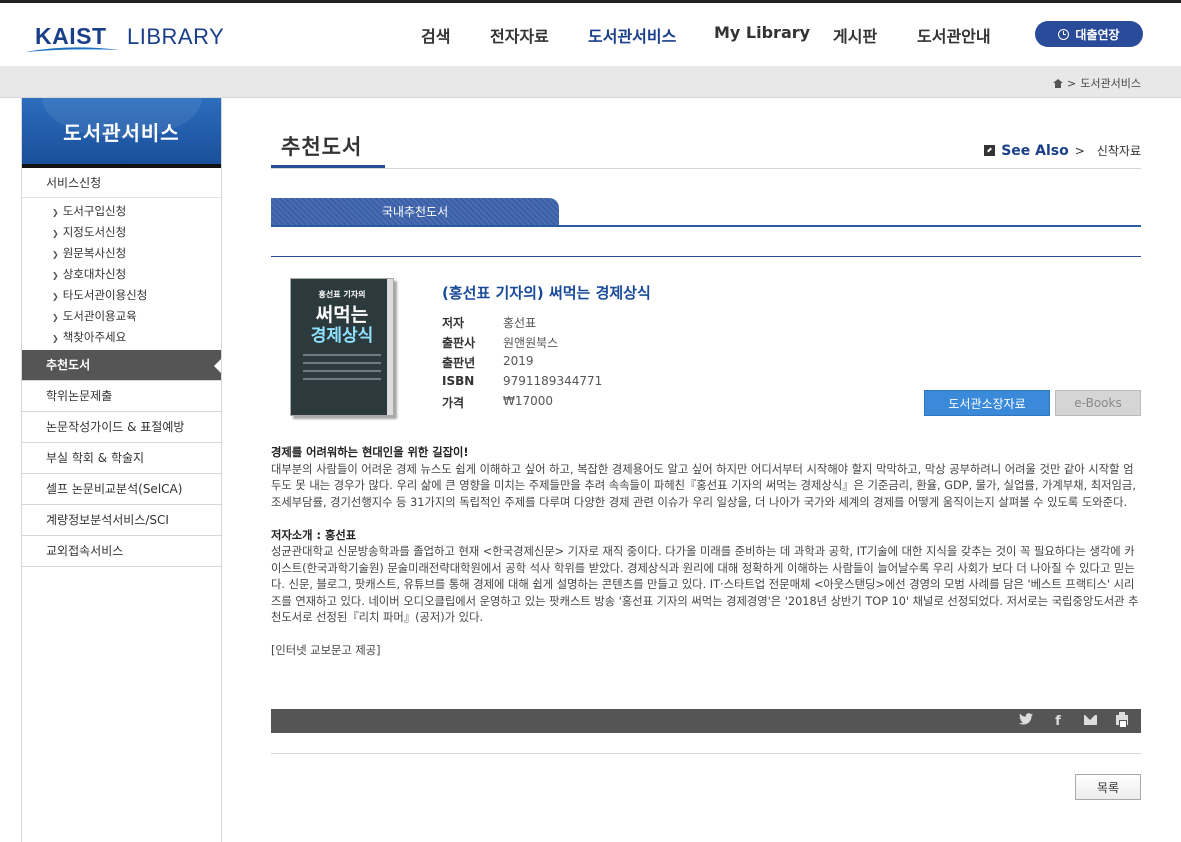 The image size is (1181, 842). I want to click on library-holdings-button: 도서관소장자료, so click(987, 403).